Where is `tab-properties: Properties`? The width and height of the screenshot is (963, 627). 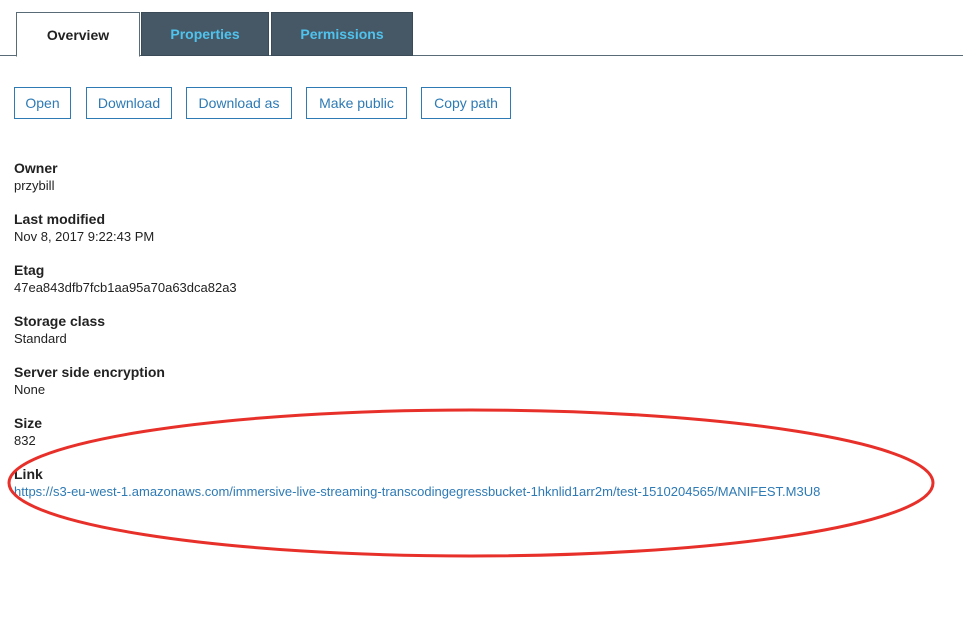 tab-properties: Properties is located at coordinates (205, 34).